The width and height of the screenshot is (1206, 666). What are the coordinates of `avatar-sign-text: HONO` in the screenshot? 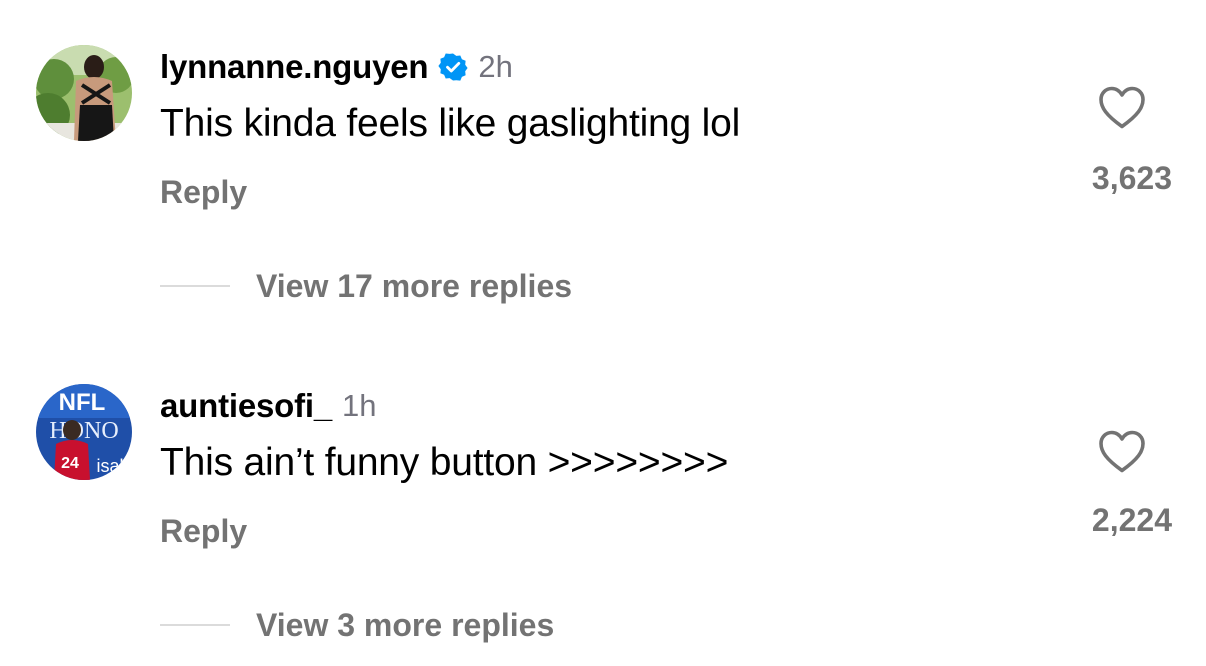 It's located at (83, 431).